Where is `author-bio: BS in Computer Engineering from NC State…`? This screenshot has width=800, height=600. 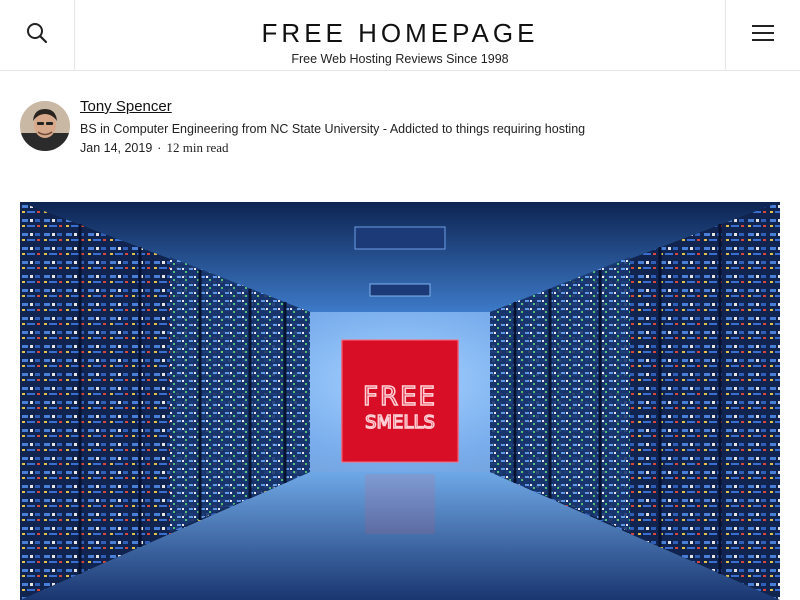 author-bio: BS in Computer Engineering from NC State… is located at coordinates (333, 129).